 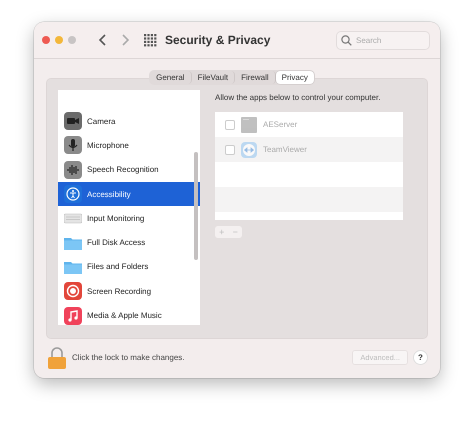 I want to click on grid-icon, so click(x=150, y=40).